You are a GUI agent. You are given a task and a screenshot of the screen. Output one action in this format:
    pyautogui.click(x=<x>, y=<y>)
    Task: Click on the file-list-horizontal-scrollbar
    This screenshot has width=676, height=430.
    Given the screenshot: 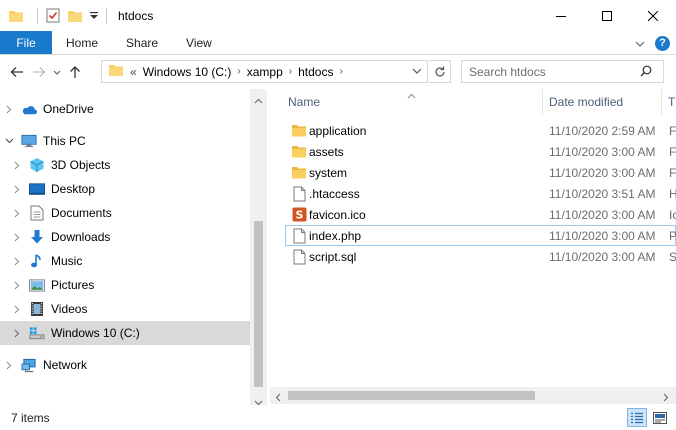 What is the action you would take?
    pyautogui.click(x=473, y=395)
    